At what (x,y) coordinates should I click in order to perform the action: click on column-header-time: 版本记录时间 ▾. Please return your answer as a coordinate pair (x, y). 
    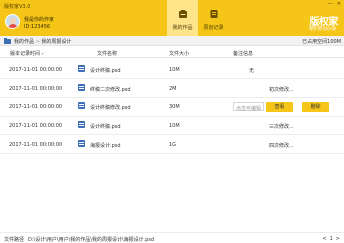
    Looking at the image, I should click on (27, 53).